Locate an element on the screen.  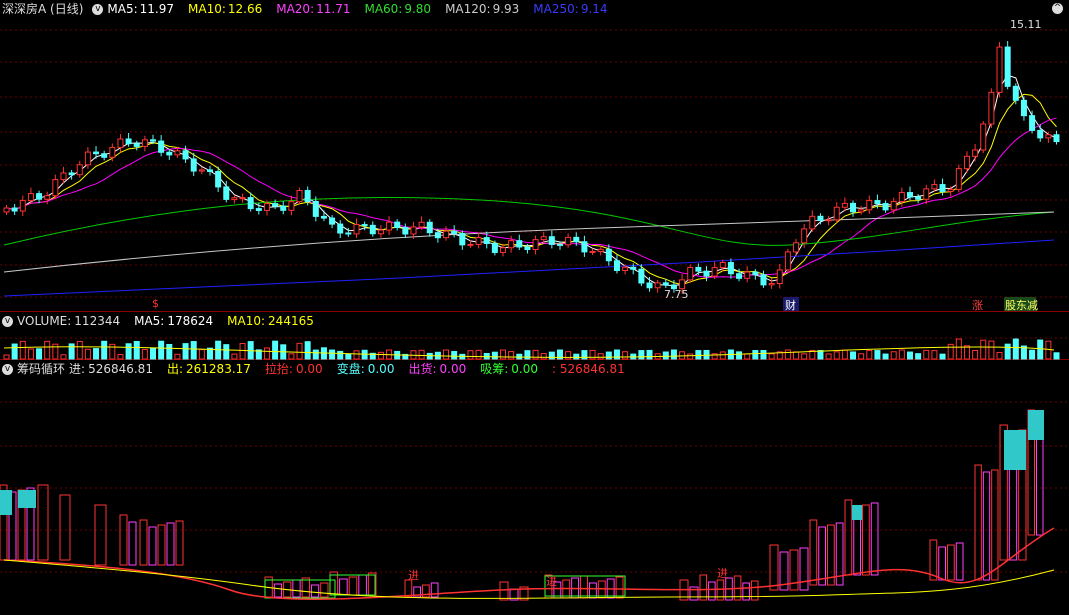
jianchi-marker: 股东减 is located at coordinates (1021, 305).